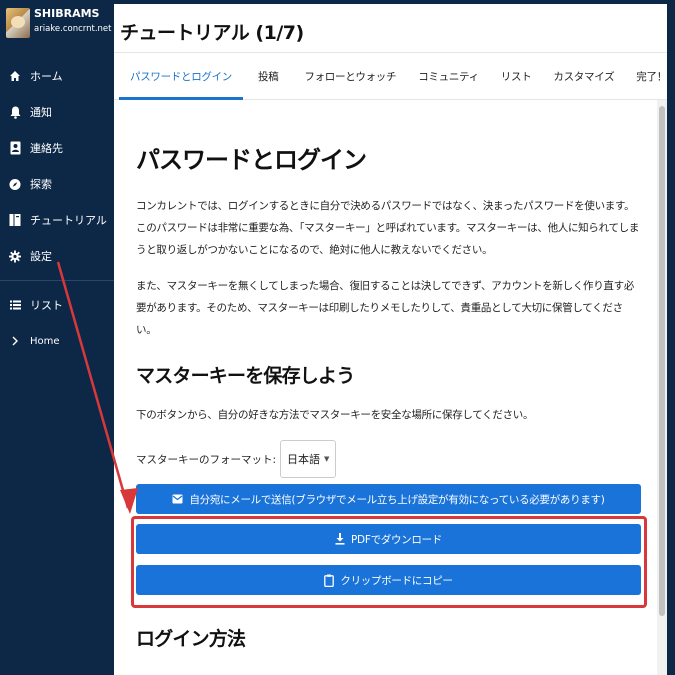 This screenshot has width=675, height=675. What do you see at coordinates (583, 76) in the screenshot?
I see `tab-customize: カスタマイズ` at bounding box center [583, 76].